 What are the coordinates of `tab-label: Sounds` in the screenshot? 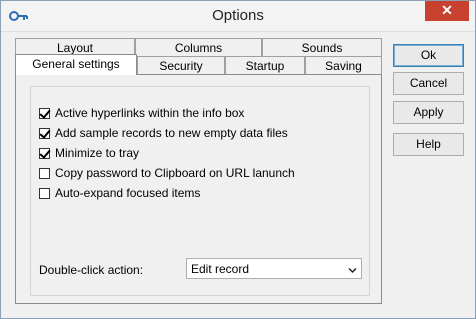 It's located at (322, 48).